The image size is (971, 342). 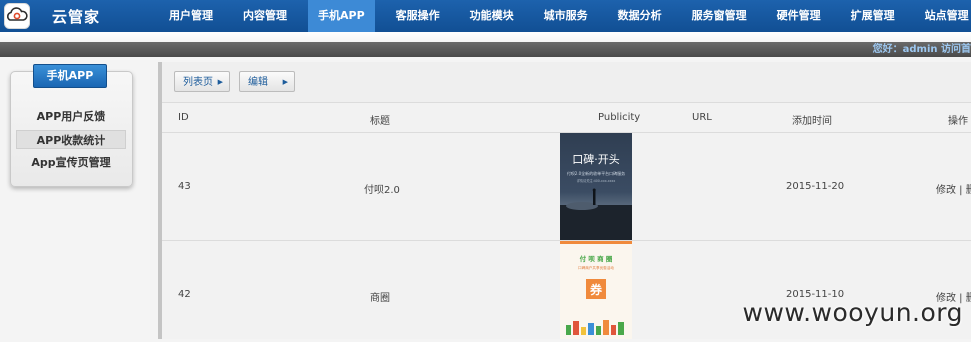 I want to click on header-title: 标题, so click(x=380, y=121).